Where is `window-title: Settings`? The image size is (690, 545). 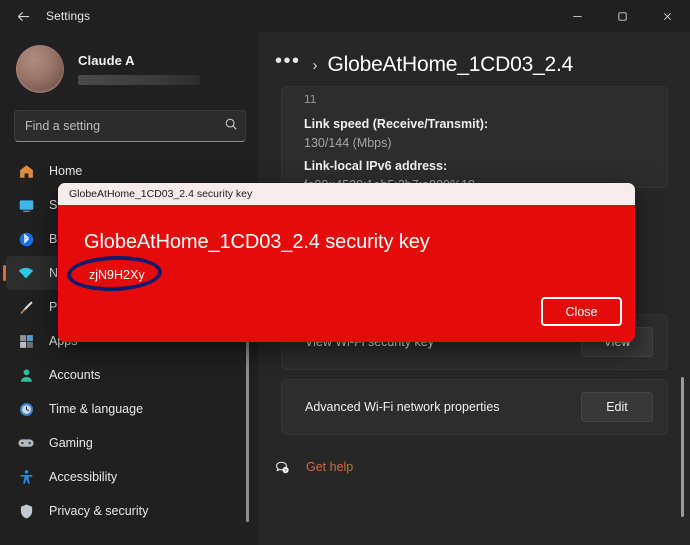
window-title: Settings is located at coordinates (68, 16).